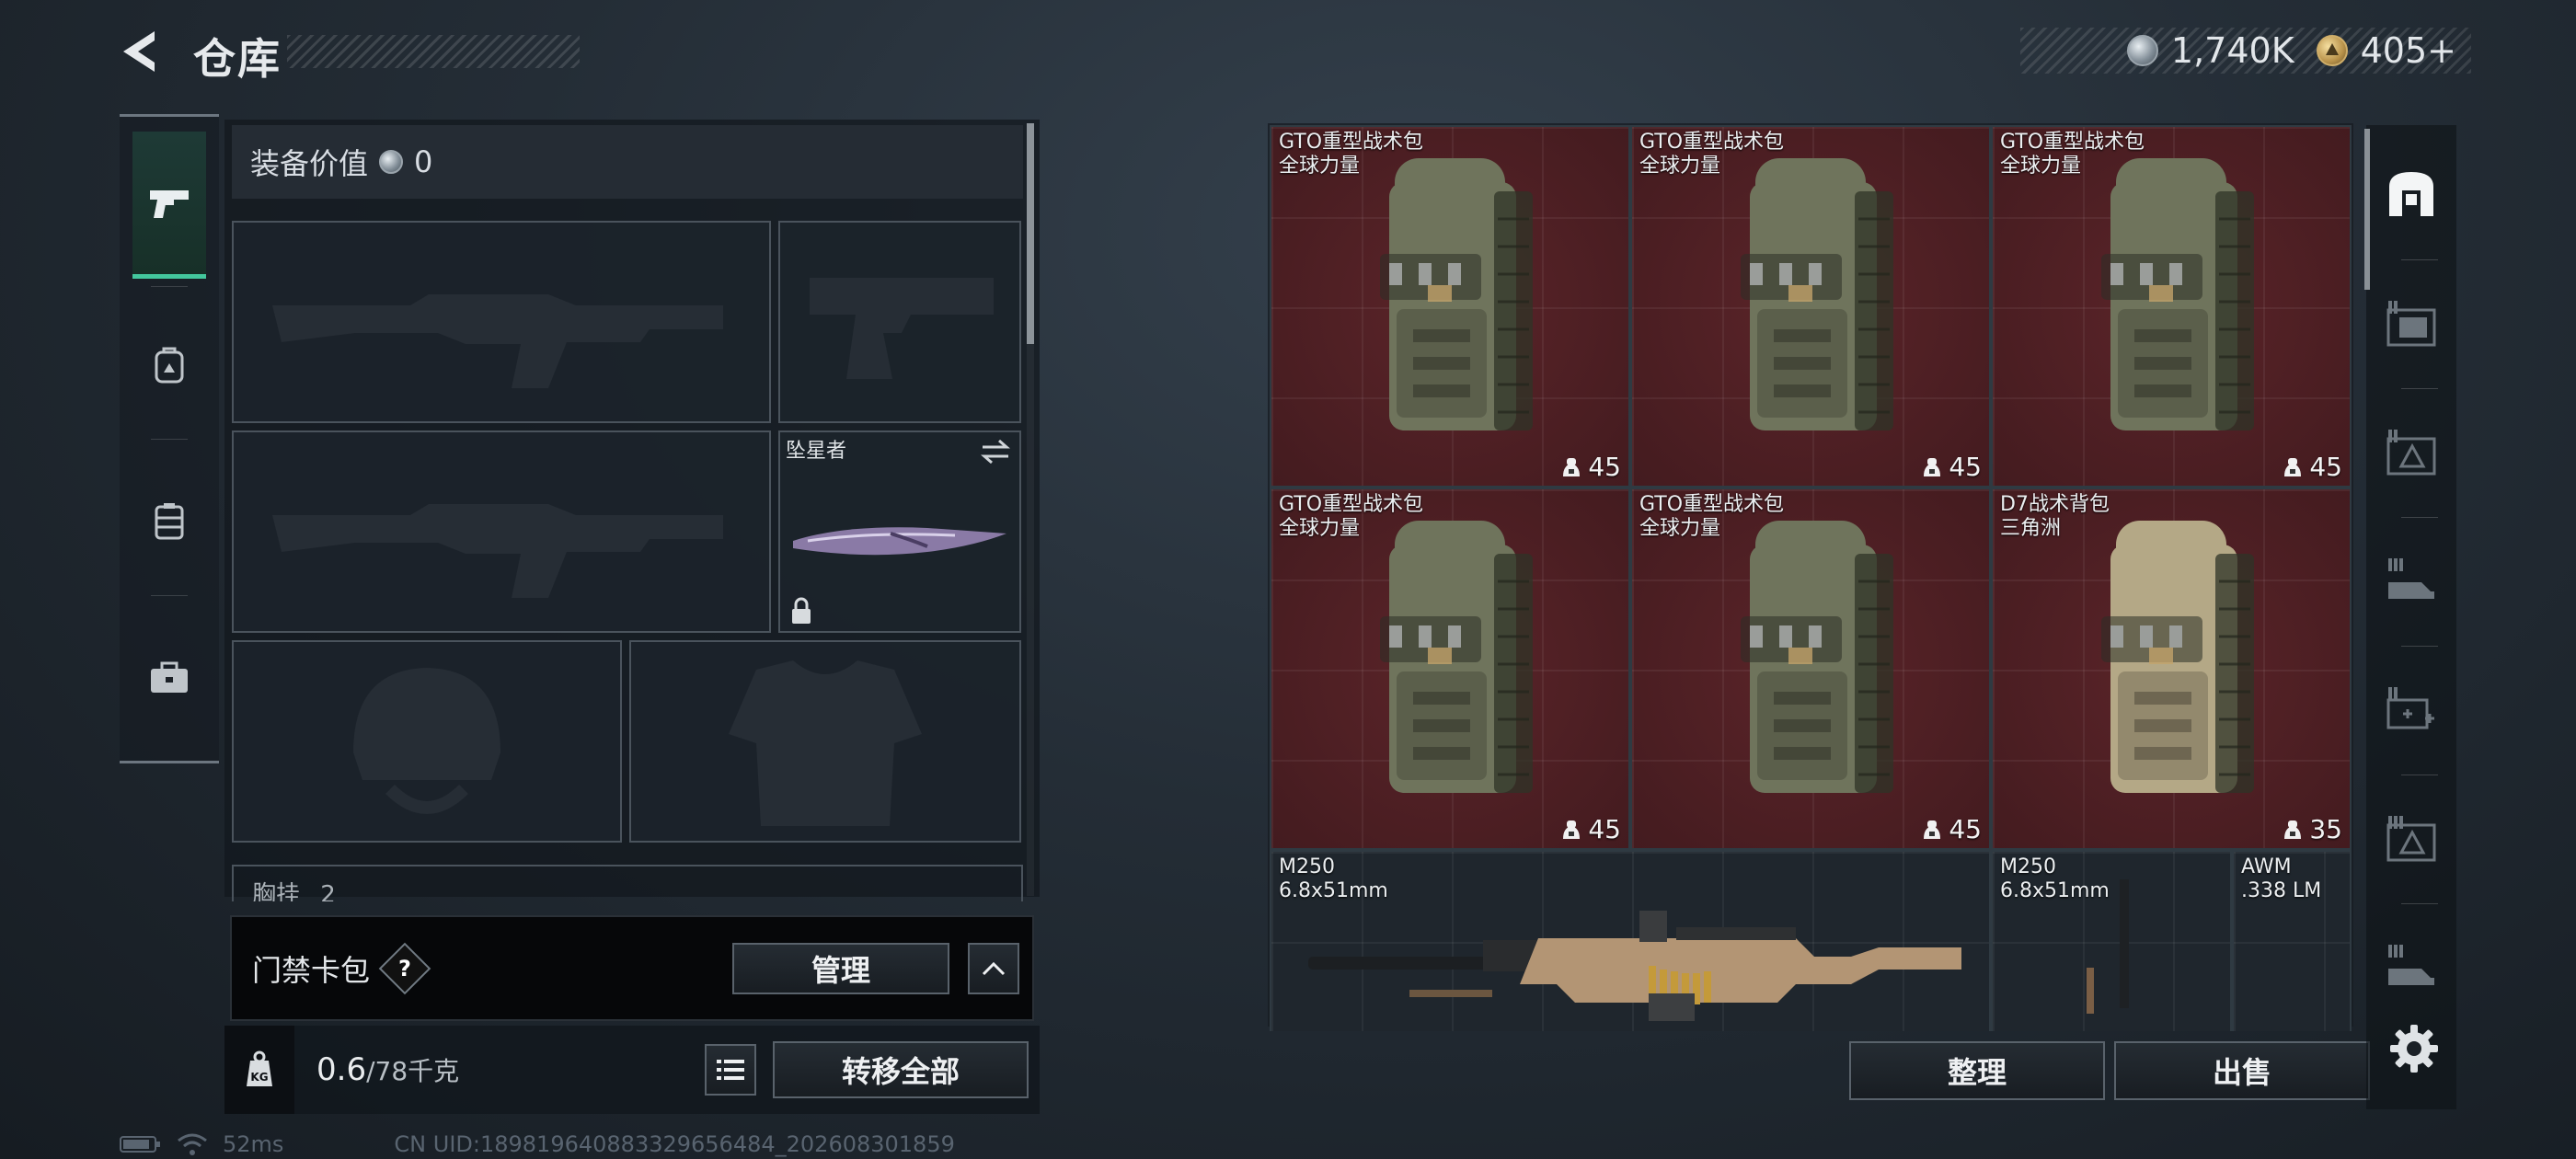 The height and width of the screenshot is (1159, 2576). I want to click on storage-medical-icon, so click(2410, 708).